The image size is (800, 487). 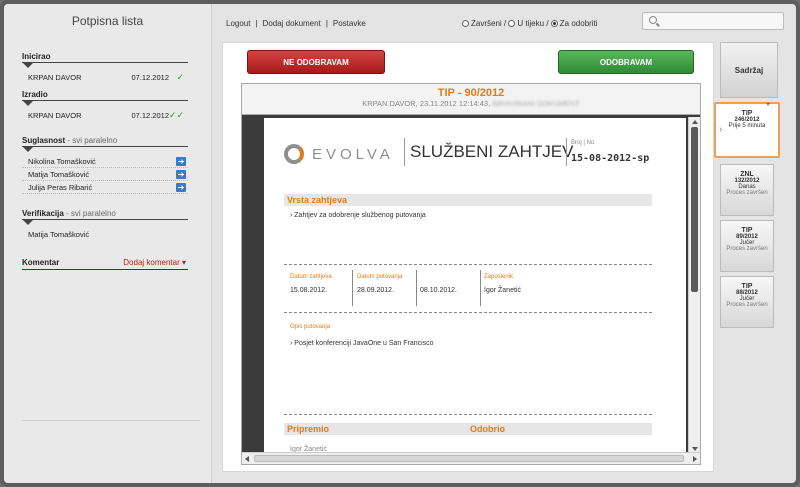 What do you see at coordinates (492, 151) in the screenshot?
I see `form-heading: SLUŽBENI ZAHTJEV` at bounding box center [492, 151].